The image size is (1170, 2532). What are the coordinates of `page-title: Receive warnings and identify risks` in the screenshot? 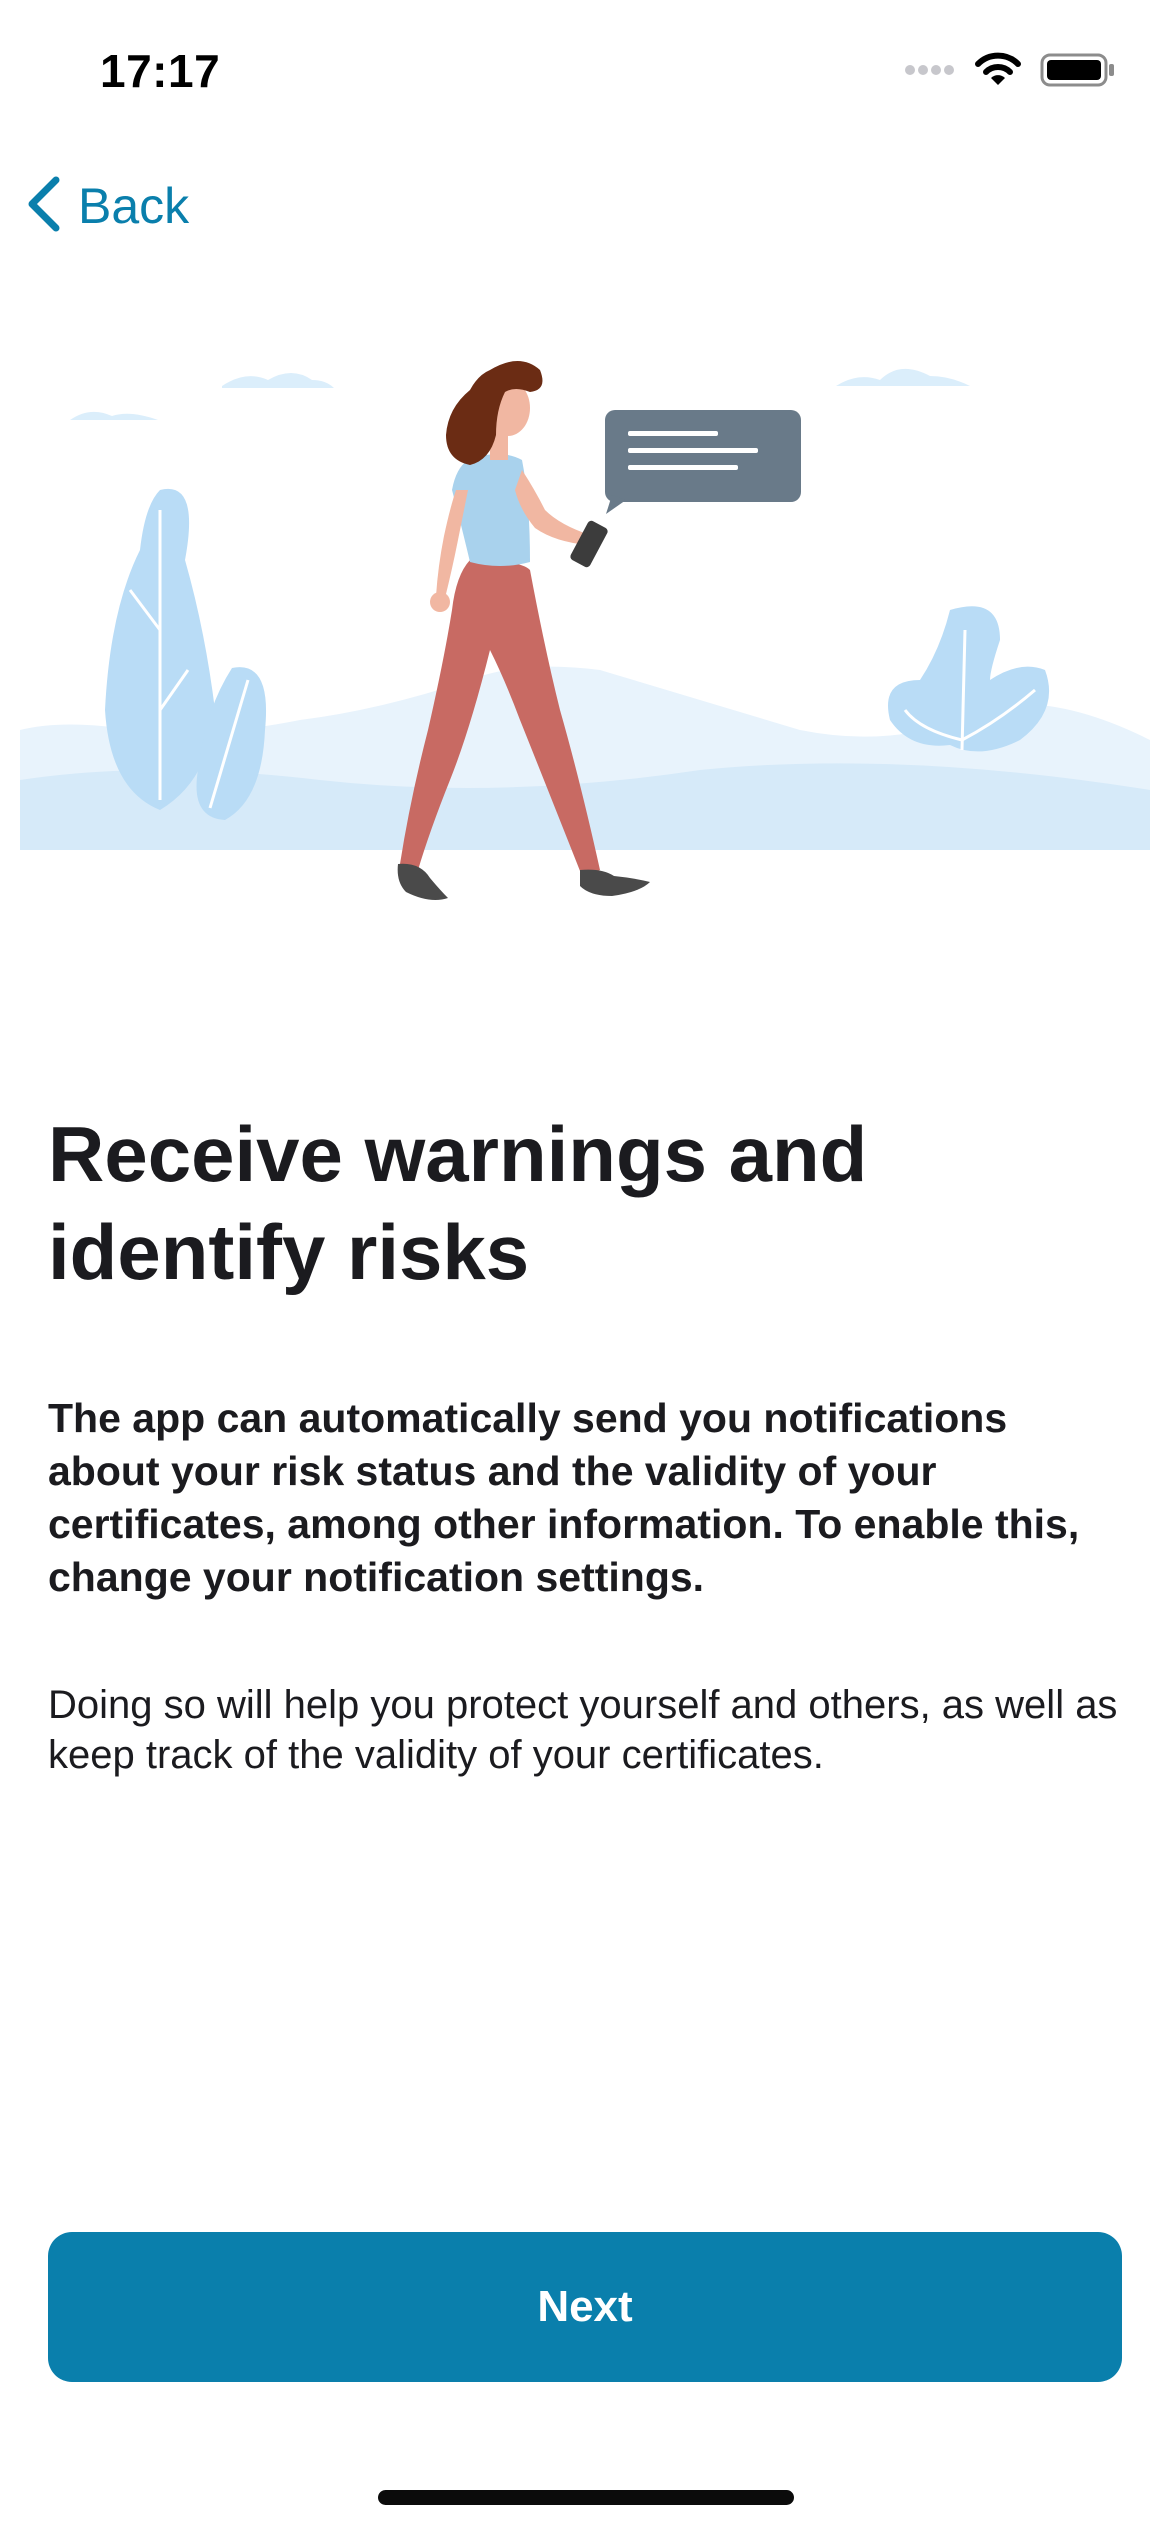 It's located at (458, 1203).